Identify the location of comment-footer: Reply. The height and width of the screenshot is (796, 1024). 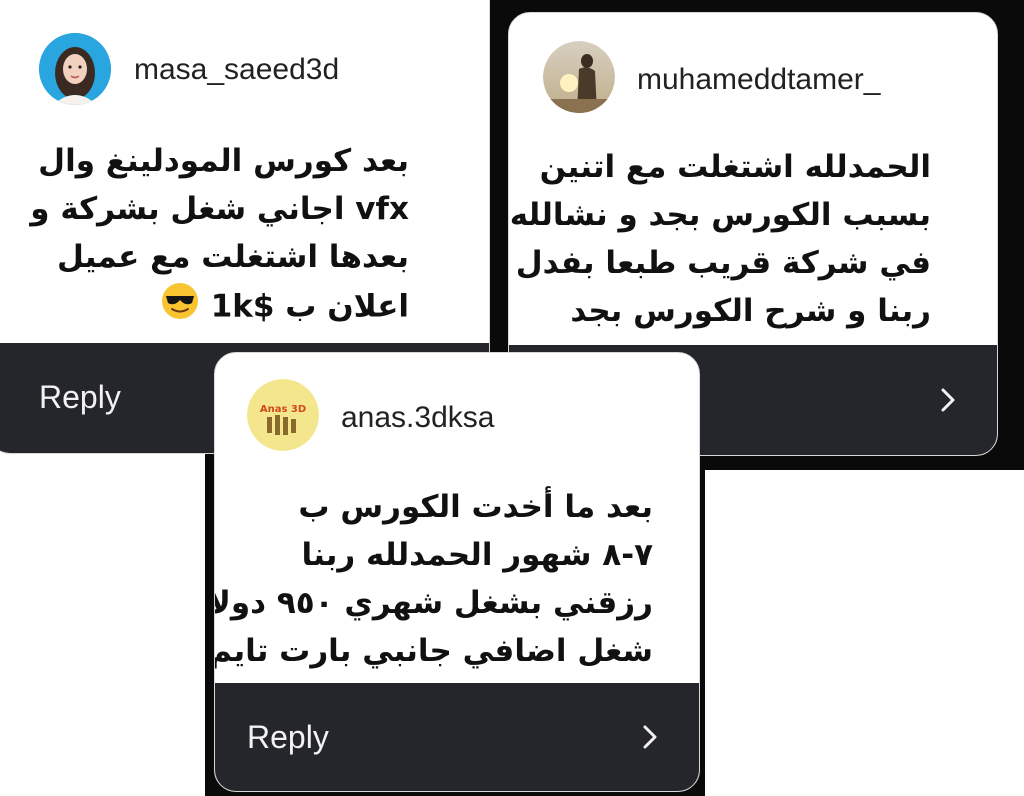
(457, 737).